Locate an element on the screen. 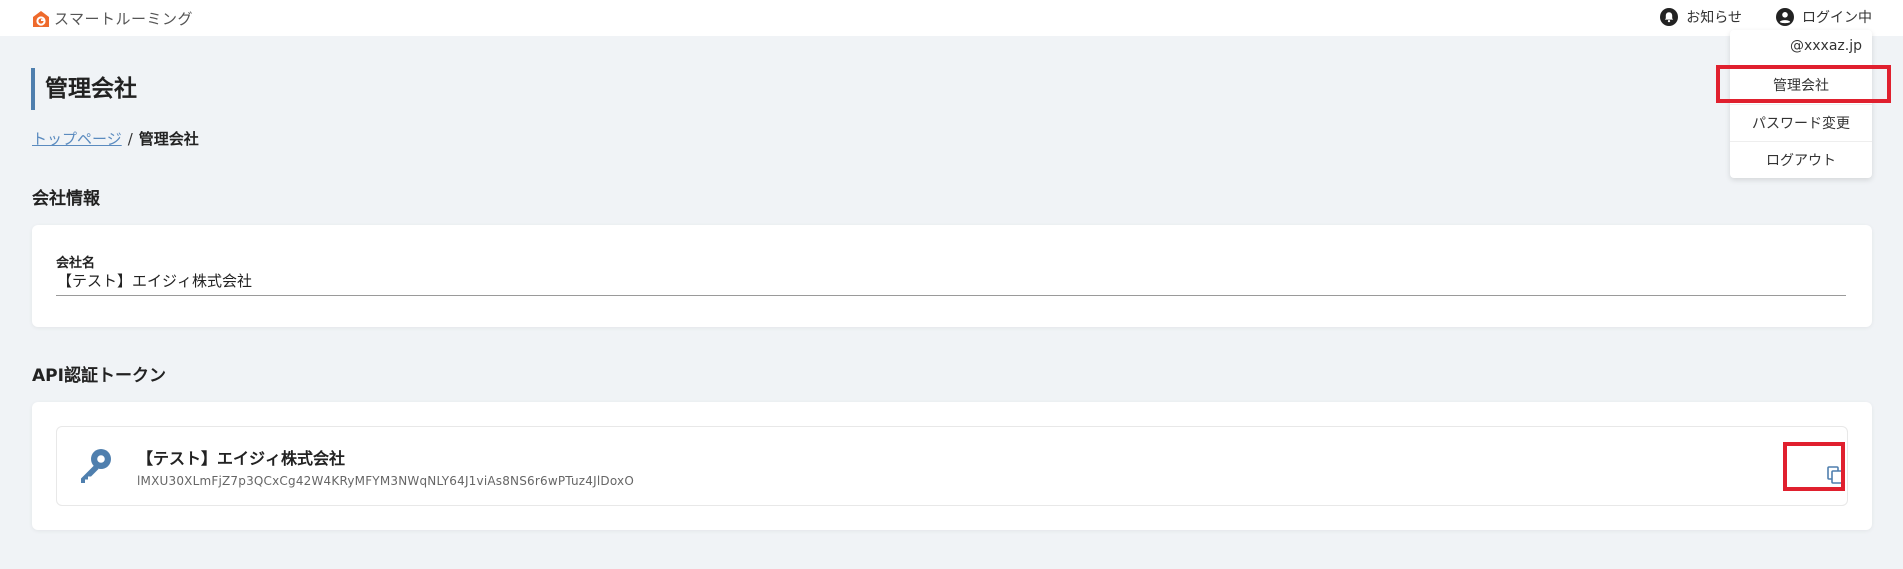 This screenshot has height=569, width=1903. app-name: スマートルーミング is located at coordinates (124, 19).